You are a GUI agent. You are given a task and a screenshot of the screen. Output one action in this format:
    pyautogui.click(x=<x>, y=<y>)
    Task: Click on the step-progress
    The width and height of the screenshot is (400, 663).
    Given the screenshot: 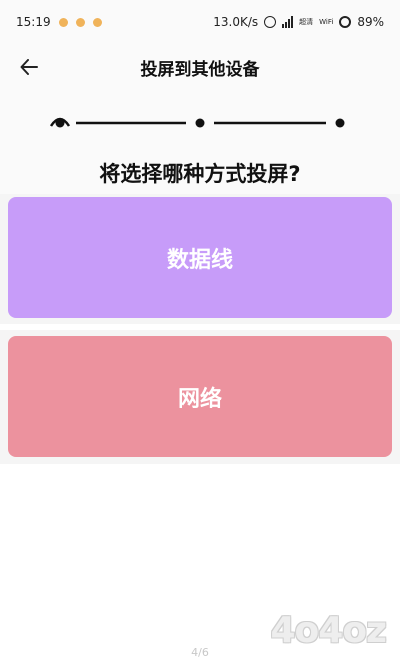 What is the action you would take?
    pyautogui.click(x=200, y=121)
    